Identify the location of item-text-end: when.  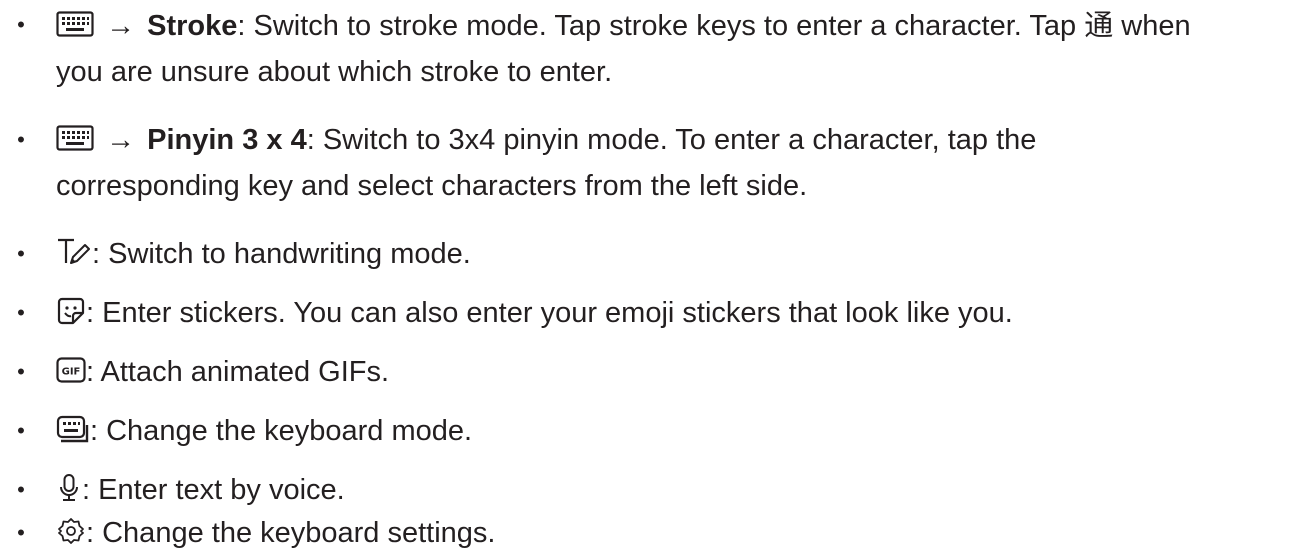
(1152, 26).